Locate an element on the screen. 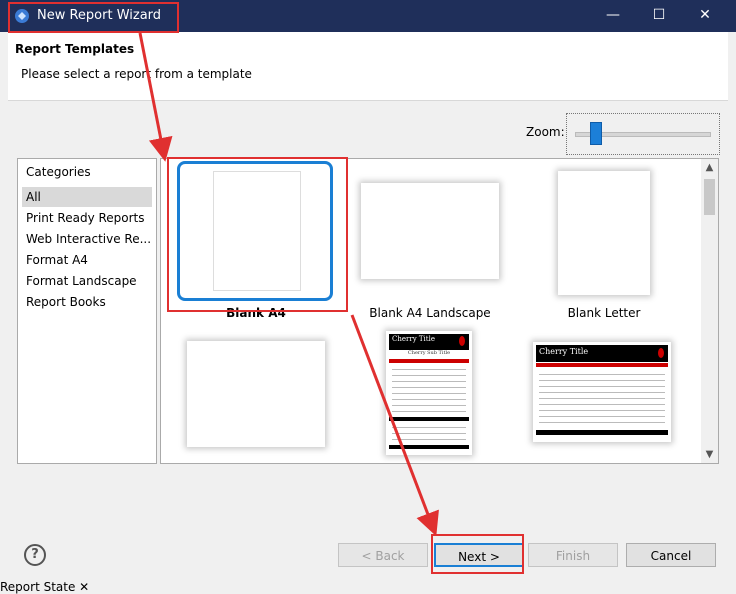 The height and width of the screenshot is (594, 736). template-label: Blank A4 Landscape is located at coordinates (430, 313).